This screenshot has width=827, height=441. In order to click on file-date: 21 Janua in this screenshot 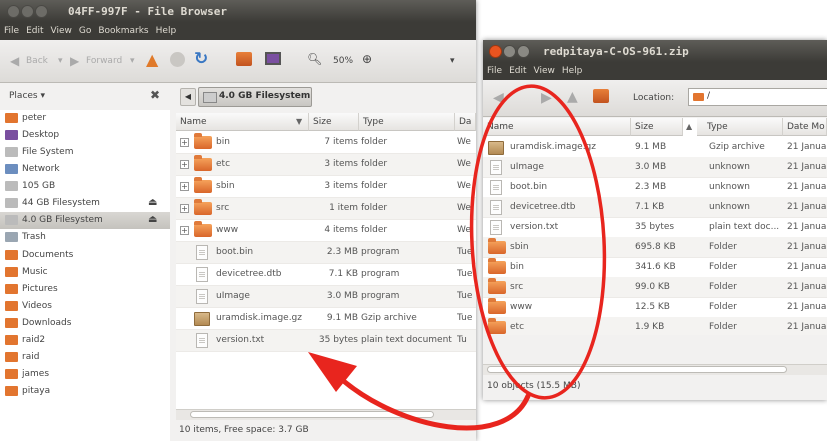, I will do `click(807, 187)`.